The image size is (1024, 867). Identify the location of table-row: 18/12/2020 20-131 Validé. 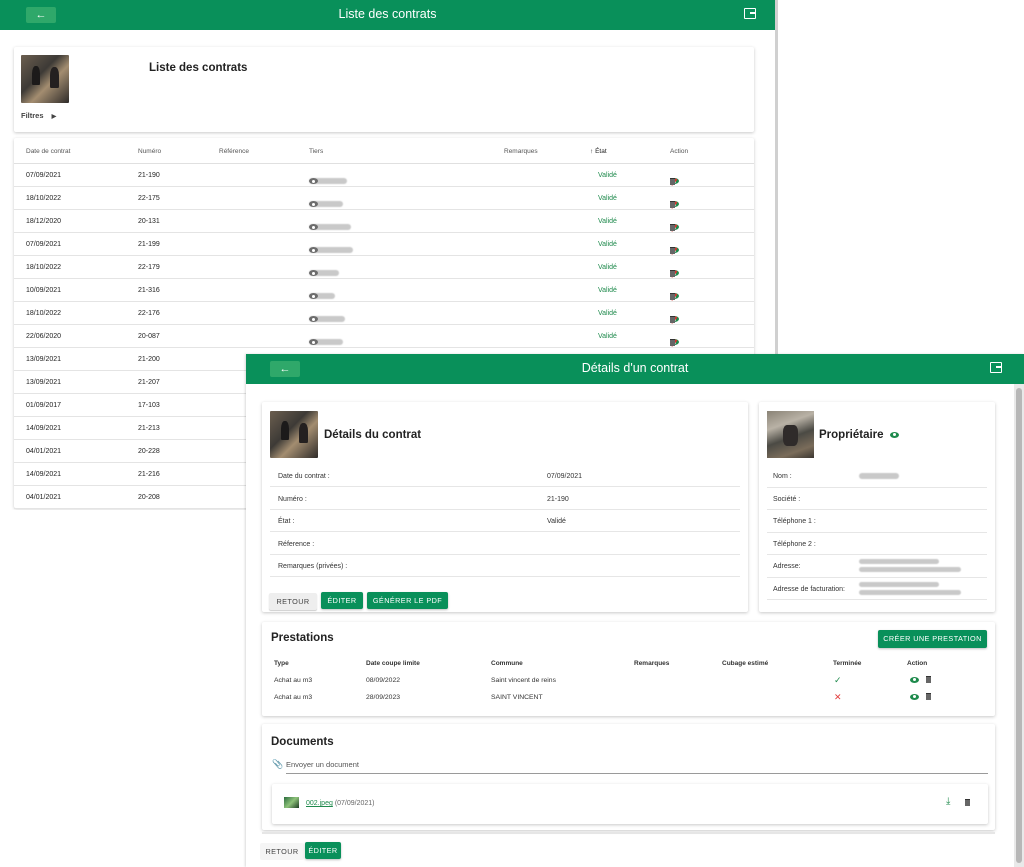
(384, 221).